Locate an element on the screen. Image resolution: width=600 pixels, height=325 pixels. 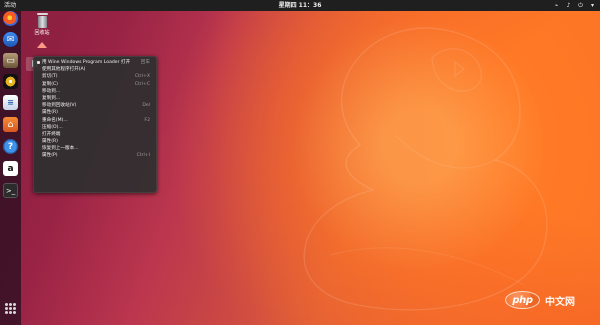
menu-item-properties: 属性(P) Ctrl+I is located at coordinates (95, 155).